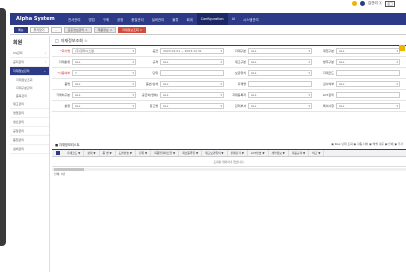 The image size is (406, 272). Describe the element at coordinates (229, 169) in the screenshot. I see `horizontal-scrollbar` at that location.